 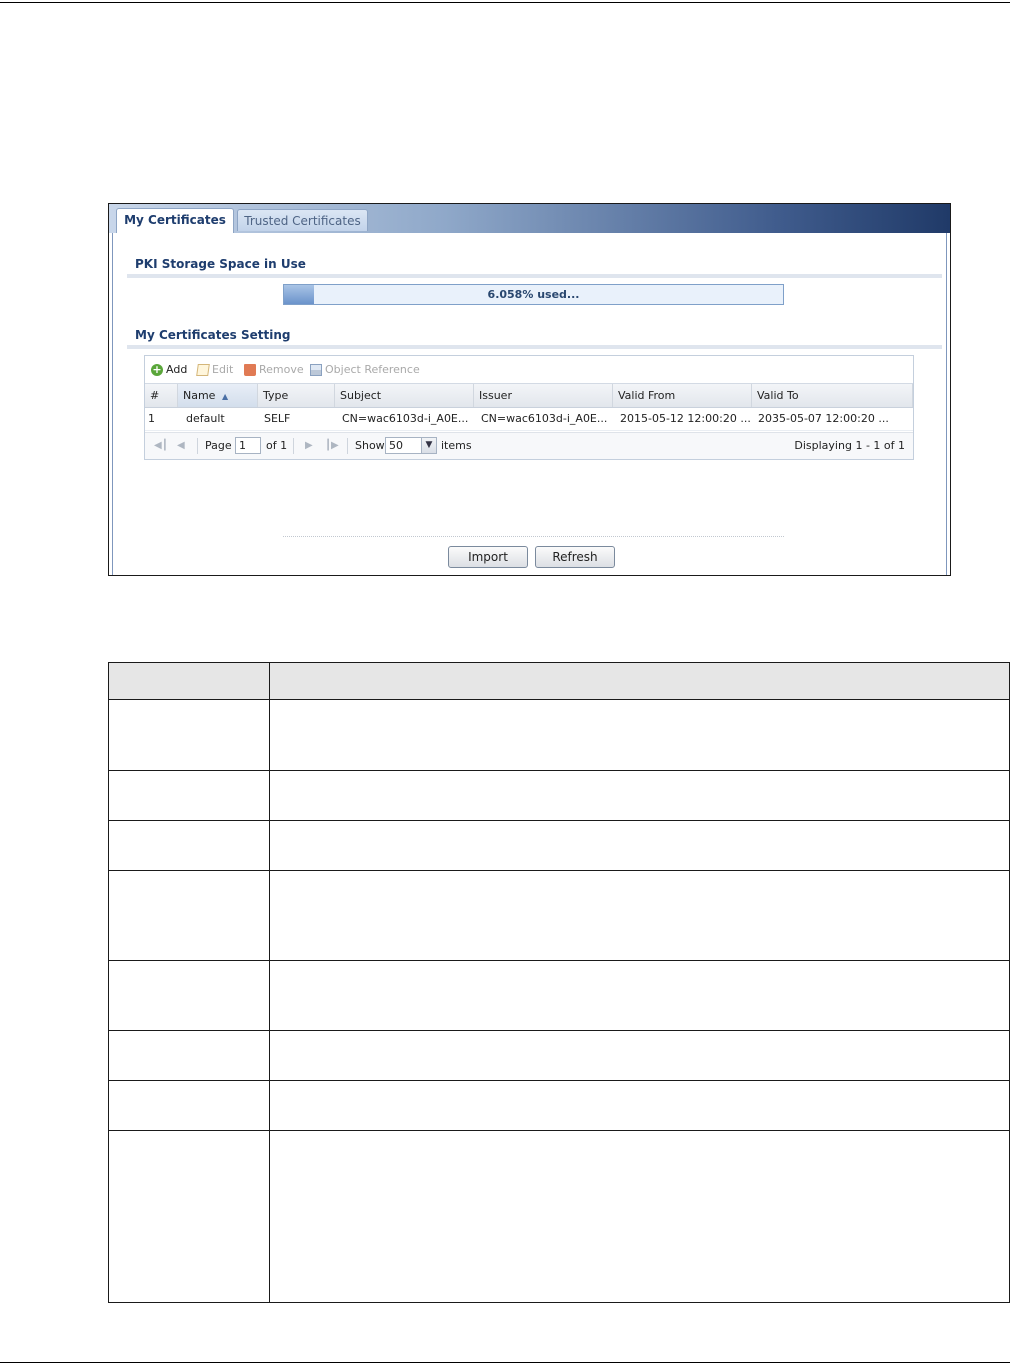 I want to click on previous-page-icon: ◀, so click(x=181, y=446).